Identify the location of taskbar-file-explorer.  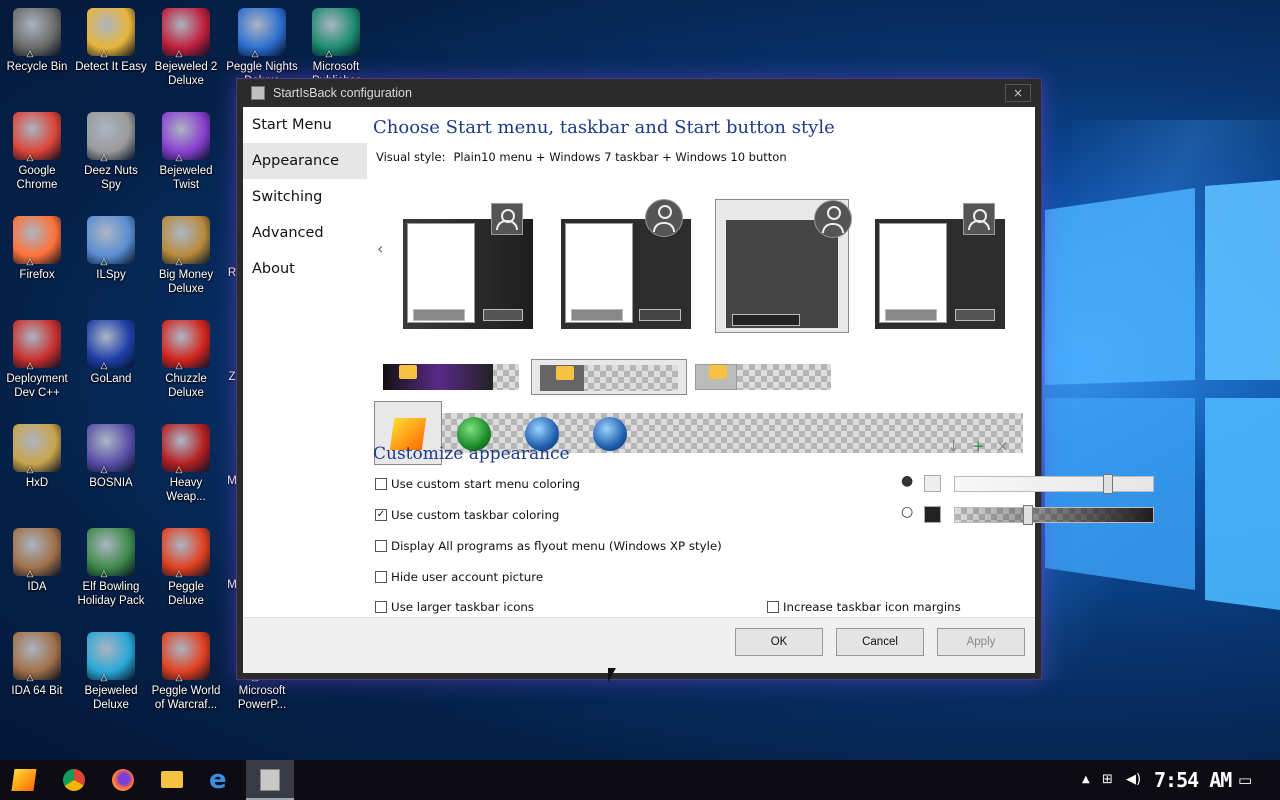
(172, 780).